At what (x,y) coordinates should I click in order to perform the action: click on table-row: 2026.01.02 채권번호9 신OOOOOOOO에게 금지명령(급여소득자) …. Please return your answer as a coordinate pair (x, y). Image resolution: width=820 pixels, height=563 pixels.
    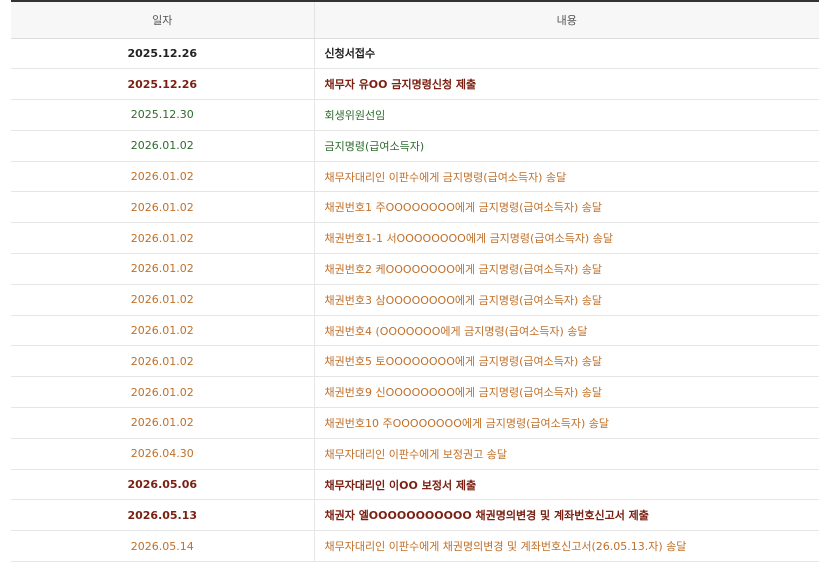
    Looking at the image, I should click on (415, 392).